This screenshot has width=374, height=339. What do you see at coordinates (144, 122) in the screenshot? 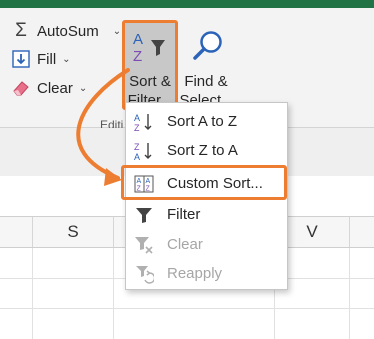
I see `sort-a-to-z-icon: A Z` at bounding box center [144, 122].